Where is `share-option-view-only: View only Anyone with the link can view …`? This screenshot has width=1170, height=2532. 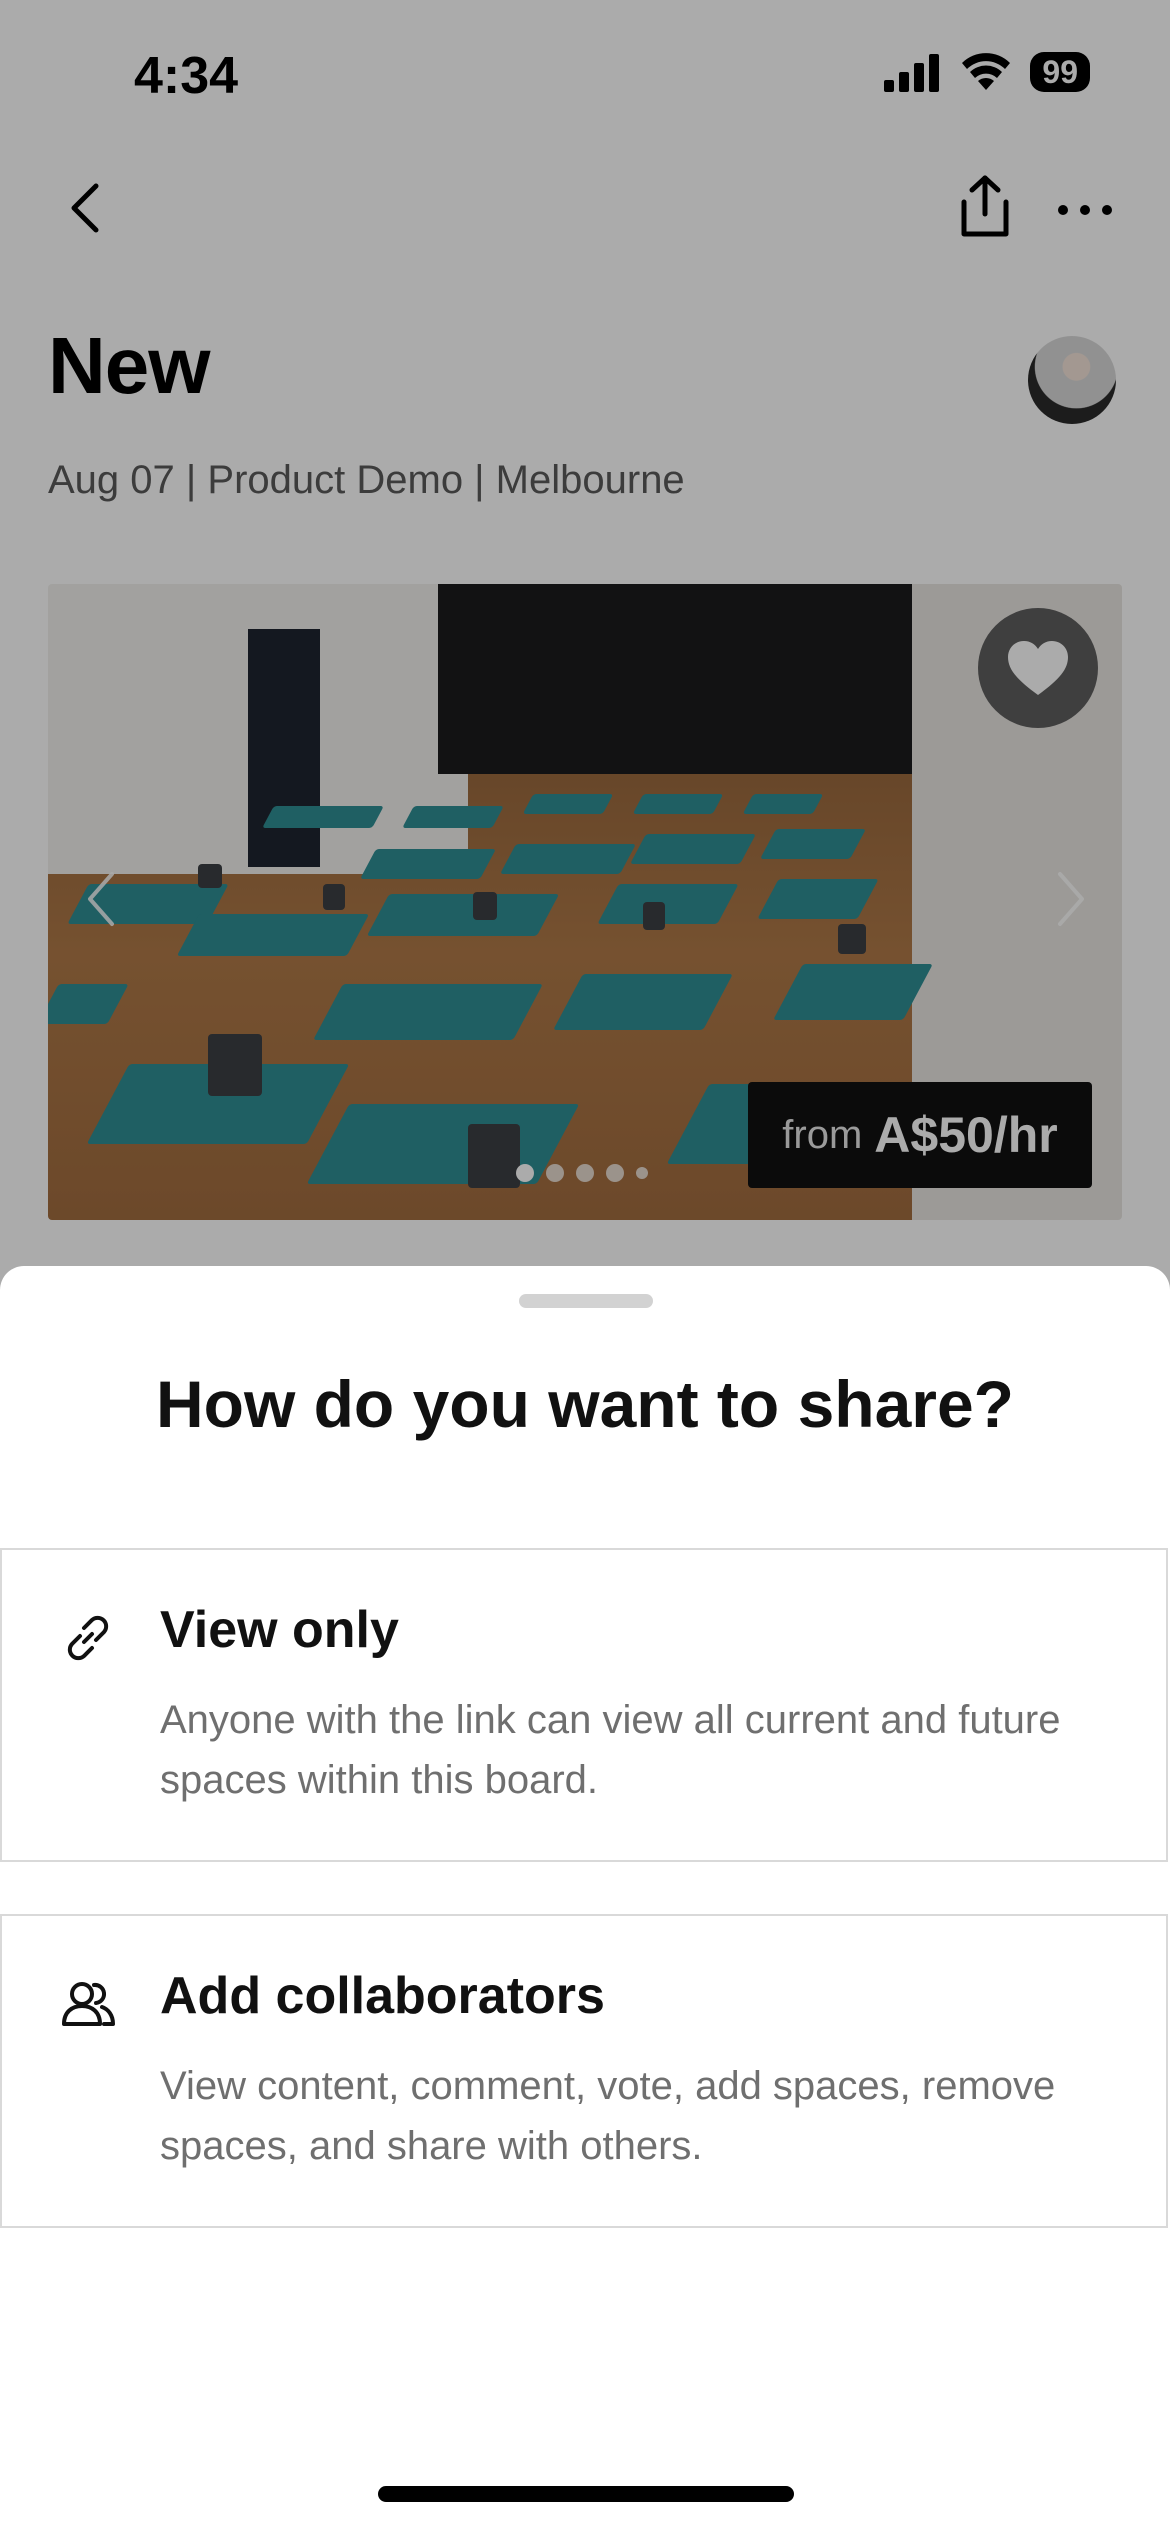
share-option-view-only: View only Anyone with the link can view … is located at coordinates (584, 1705).